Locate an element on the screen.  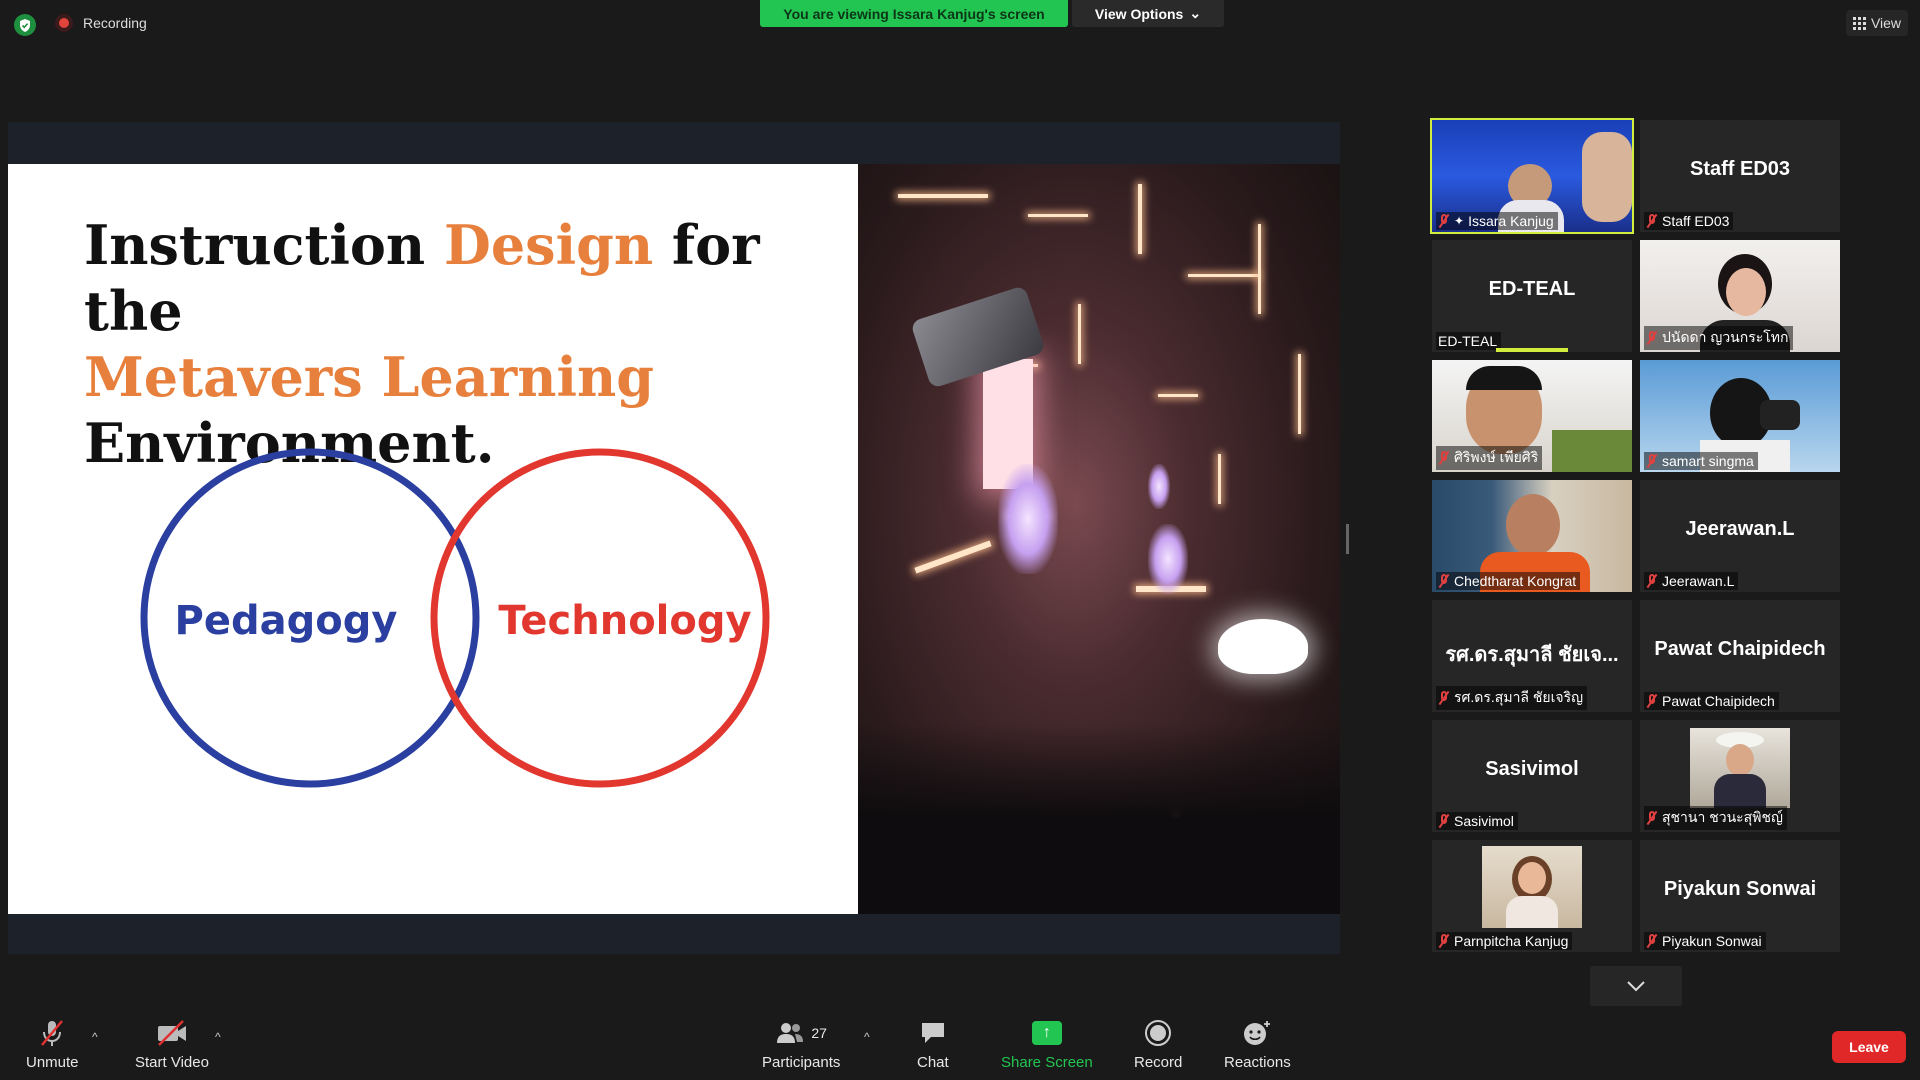
pin-icon: ✦ is located at coordinates (1459, 221).